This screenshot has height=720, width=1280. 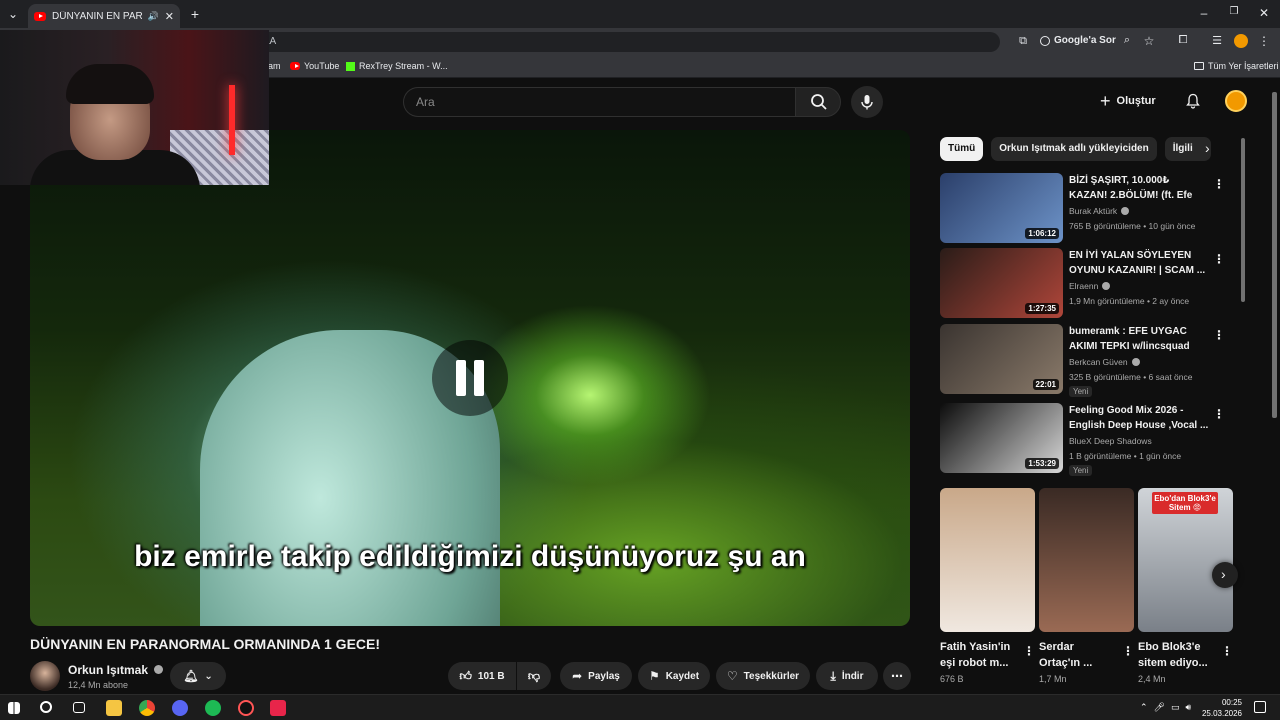 What do you see at coordinates (962, 149) in the screenshot?
I see `chip-all: Tümü` at bounding box center [962, 149].